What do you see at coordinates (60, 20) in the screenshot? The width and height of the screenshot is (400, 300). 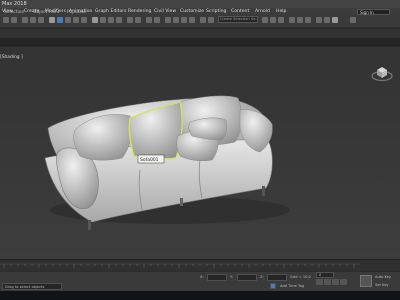 I see `select-object-icon` at bounding box center [60, 20].